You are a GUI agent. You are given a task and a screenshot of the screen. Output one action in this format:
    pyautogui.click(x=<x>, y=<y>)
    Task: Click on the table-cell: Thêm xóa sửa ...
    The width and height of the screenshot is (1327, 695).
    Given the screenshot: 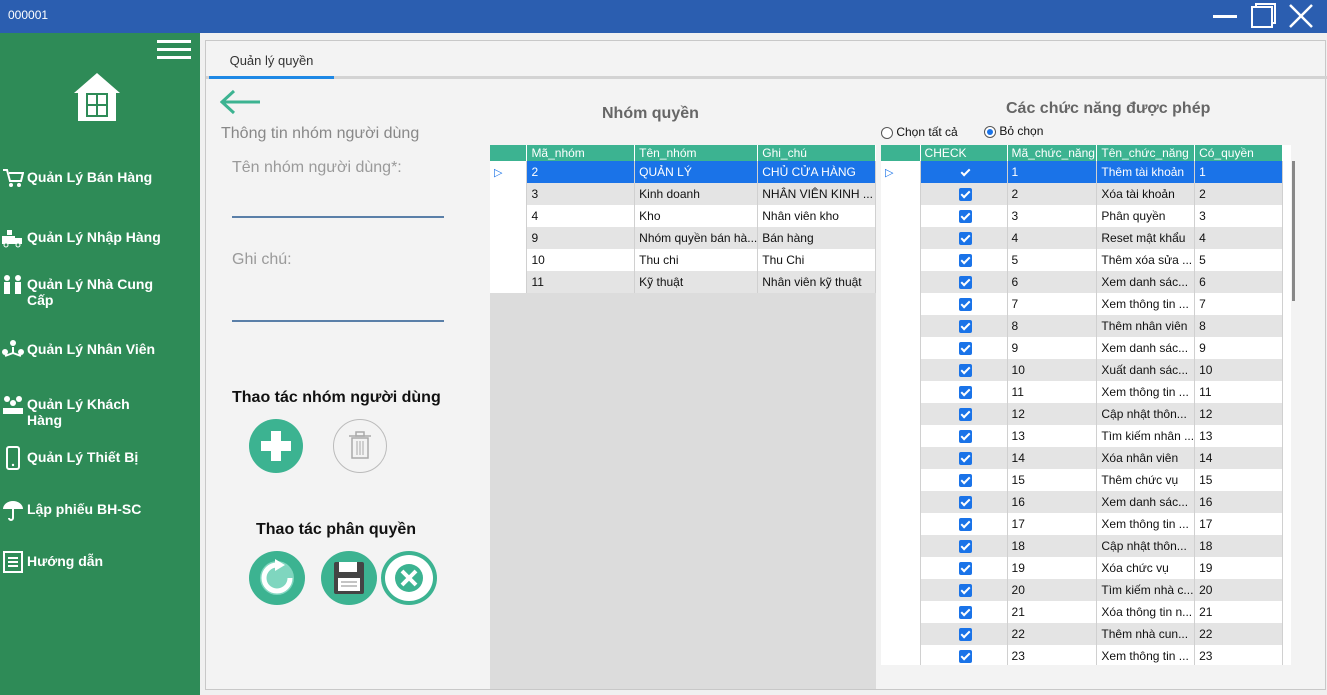 What is the action you would take?
    pyautogui.click(x=1146, y=260)
    